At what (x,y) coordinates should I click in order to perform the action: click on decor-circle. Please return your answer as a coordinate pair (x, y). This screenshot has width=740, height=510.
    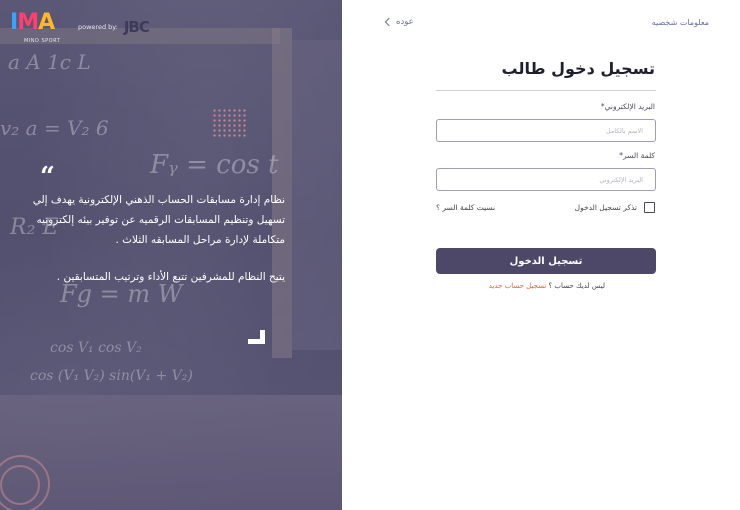
    Looking at the image, I should click on (20, 485).